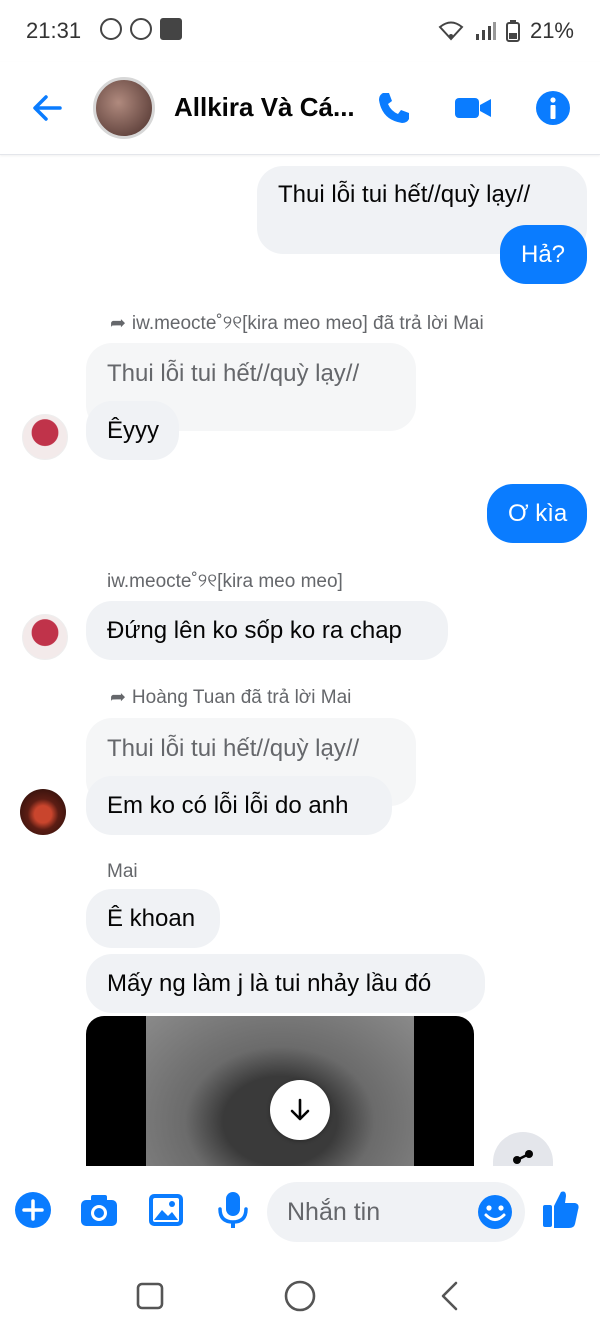  I want to click on message-text: Đứng lên ko sốp ko ra chap, so click(254, 630).